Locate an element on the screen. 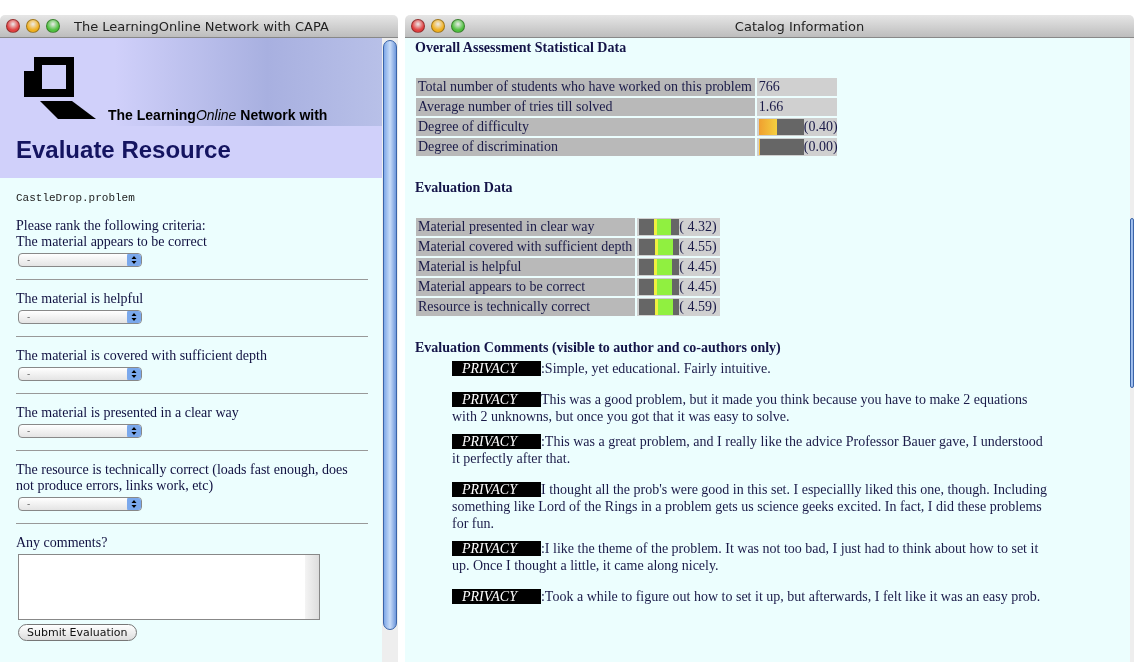  criterion-label: The material is presented in a clear way is located at coordinates (128, 413).